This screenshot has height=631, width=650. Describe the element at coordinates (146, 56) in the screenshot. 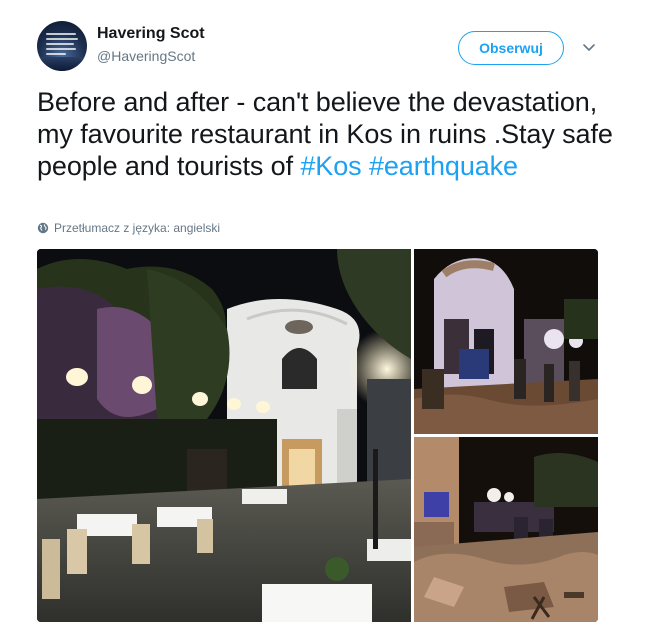

I see `author-handle: @HaveringScot` at that location.